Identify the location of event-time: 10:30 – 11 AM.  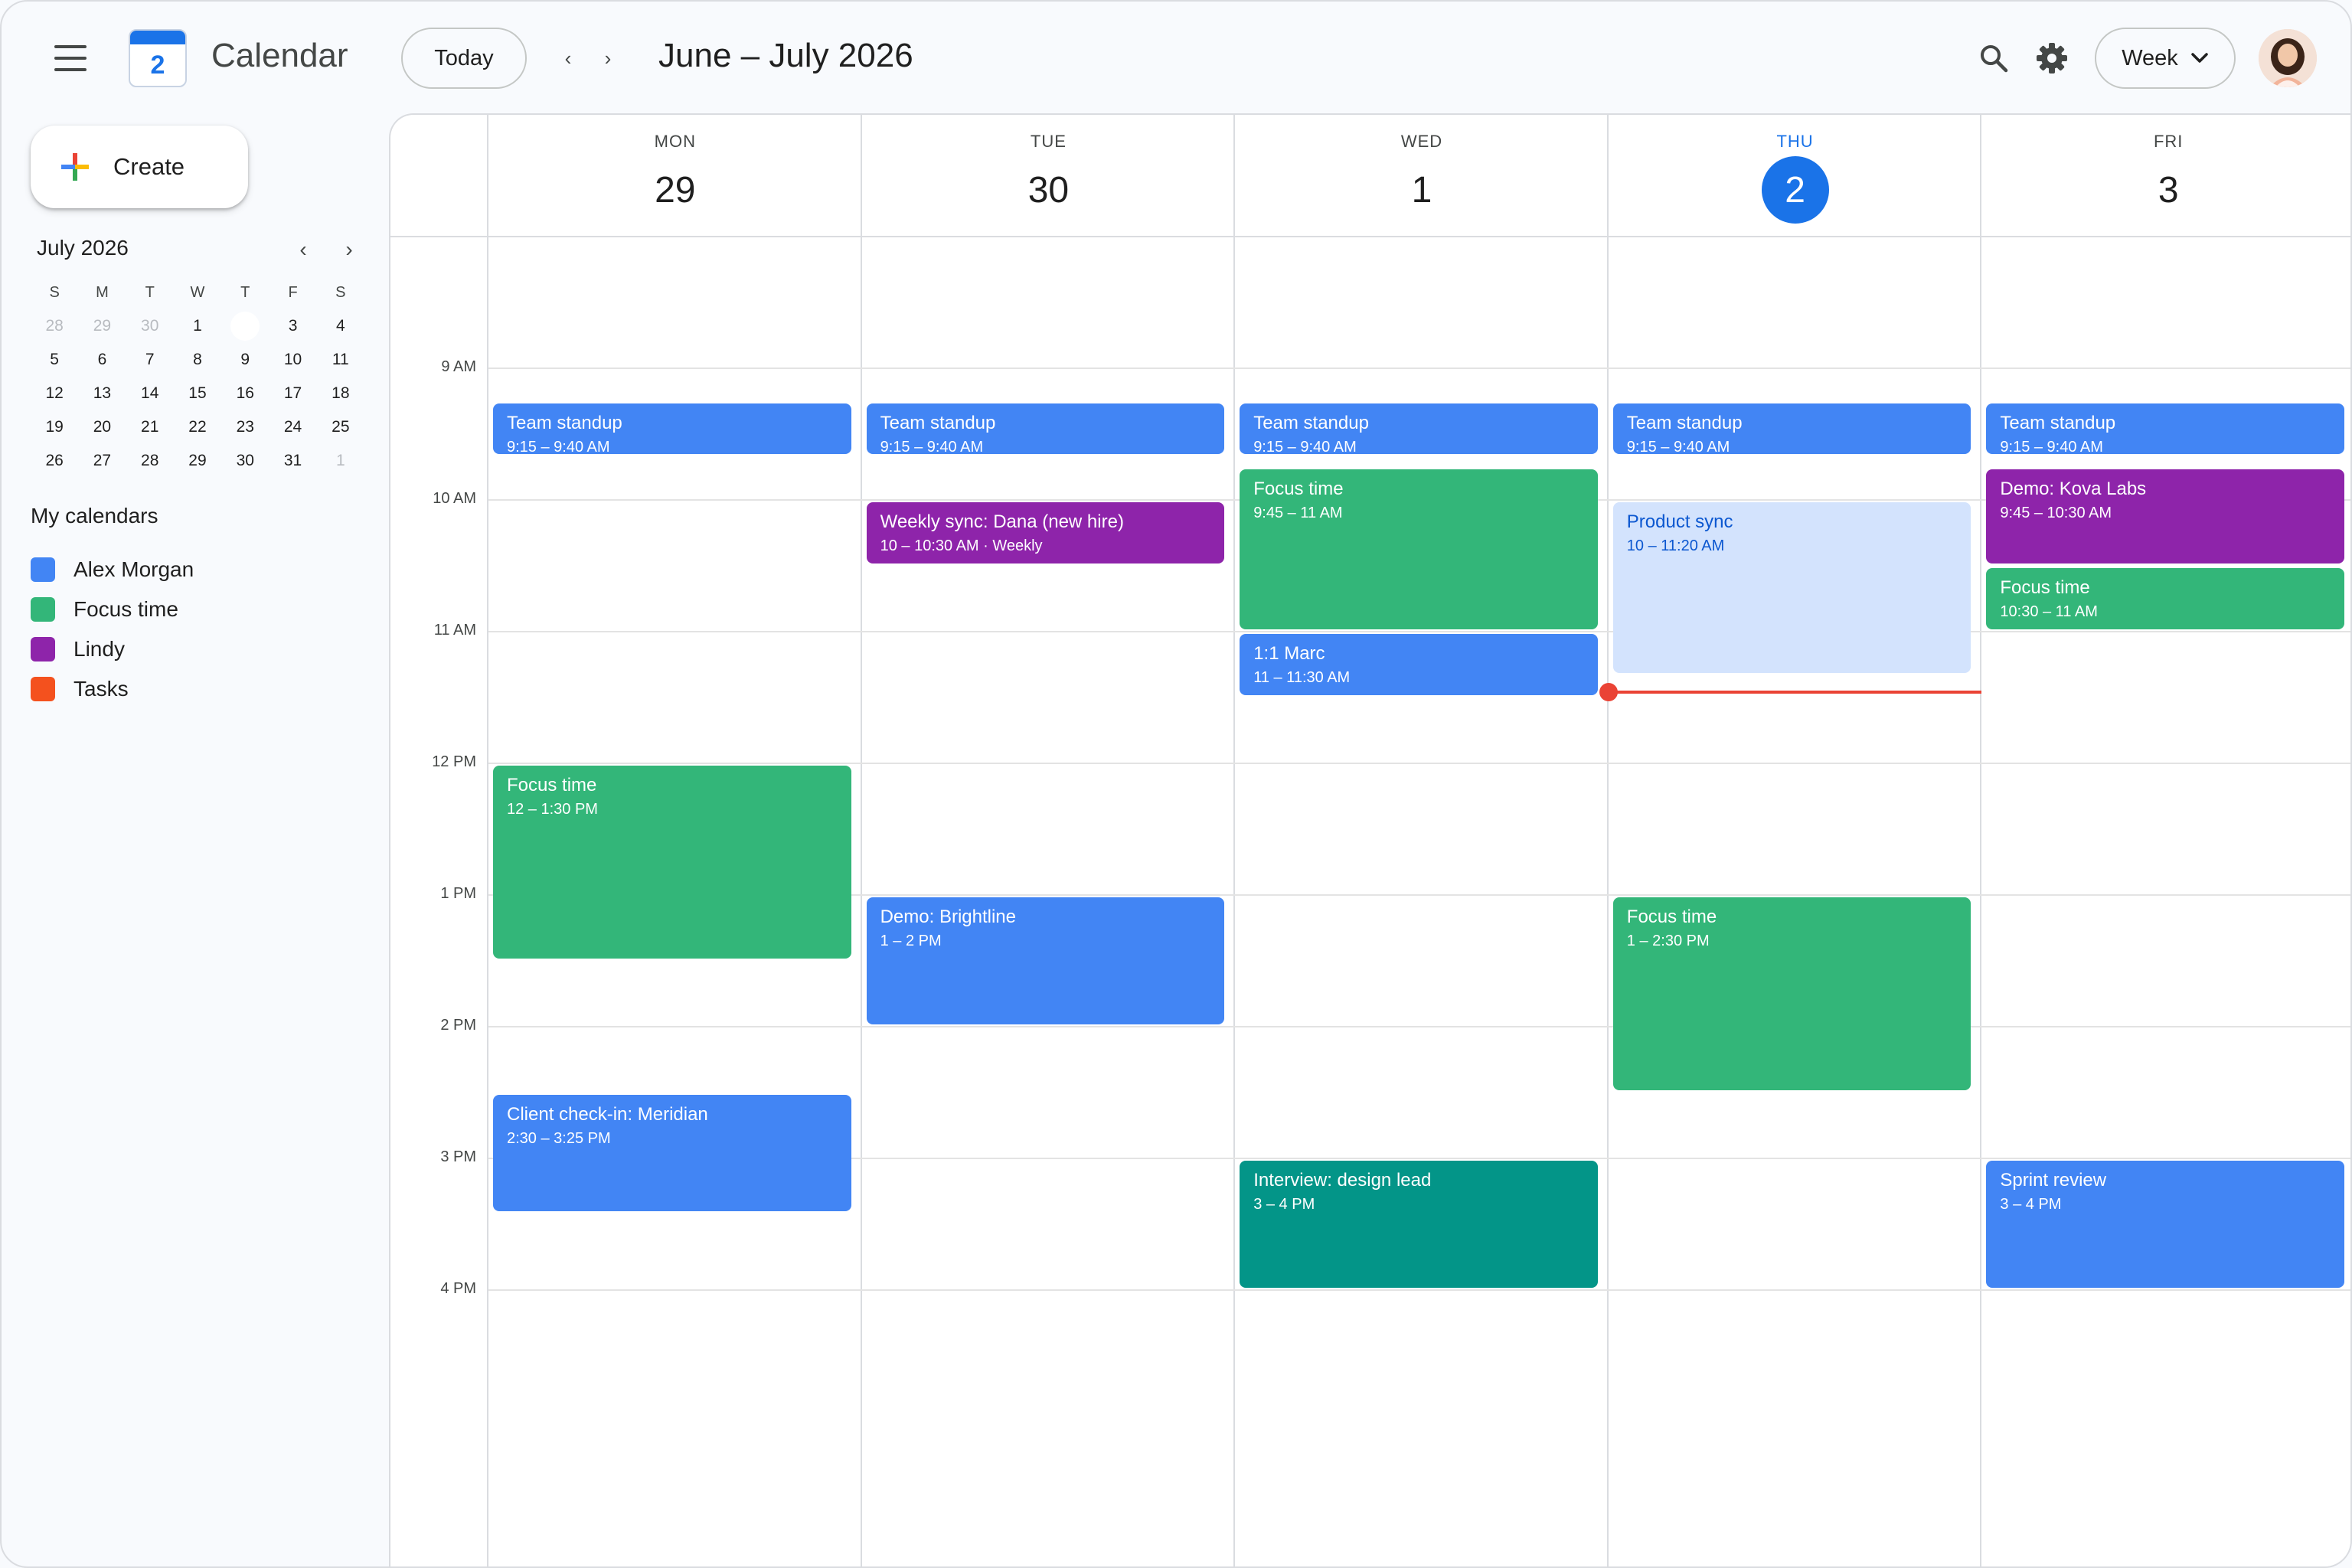
(2049, 611).